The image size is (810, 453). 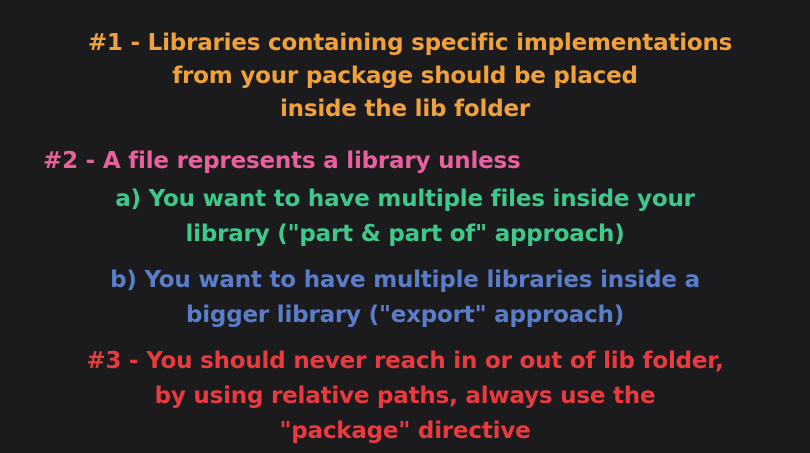 What do you see at coordinates (405, 396) in the screenshot?
I see `rule-3-line-2: by using relative paths, always use the` at bounding box center [405, 396].